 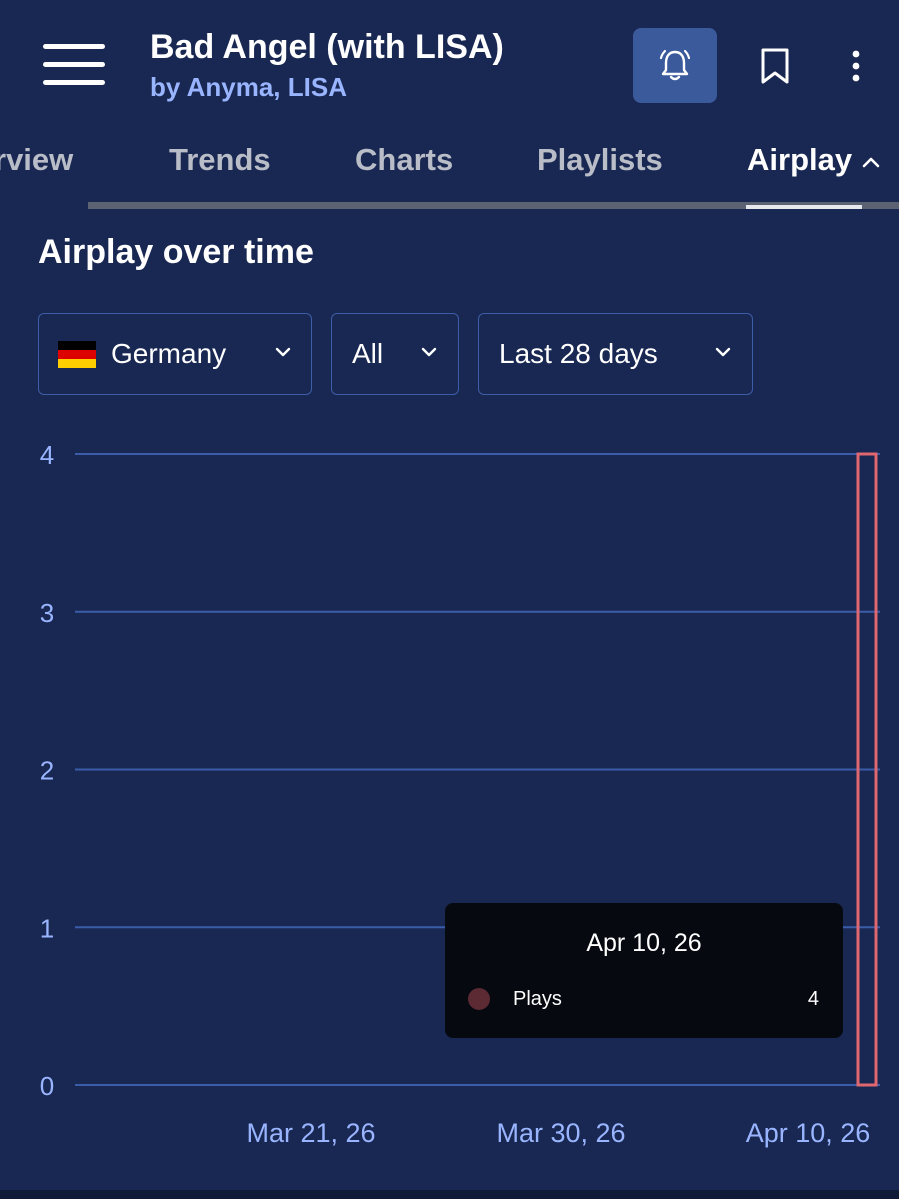 I want to click on tab-airplay: Airplay, so click(x=813, y=160).